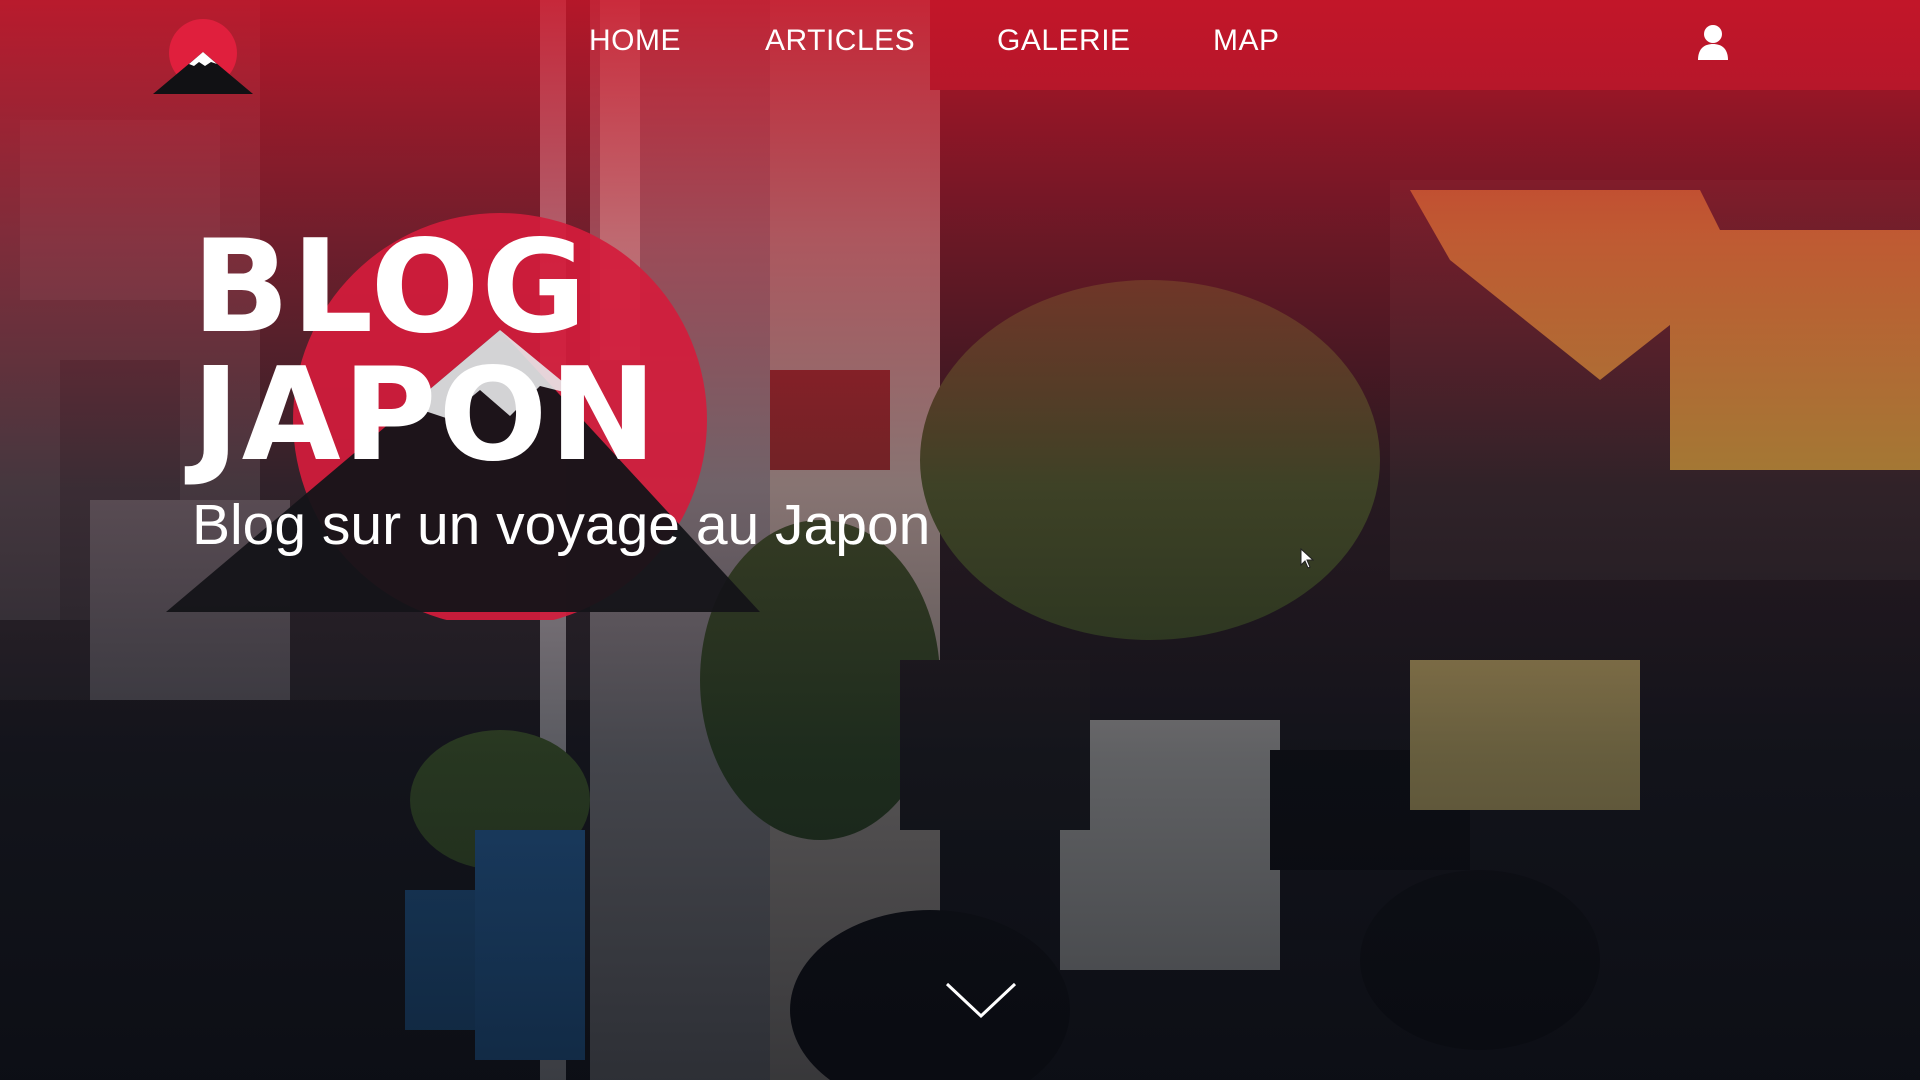 This screenshot has height=1080, width=1920. Describe the element at coordinates (390, 287) in the screenshot. I see `title-line-blog: BLOG` at that location.